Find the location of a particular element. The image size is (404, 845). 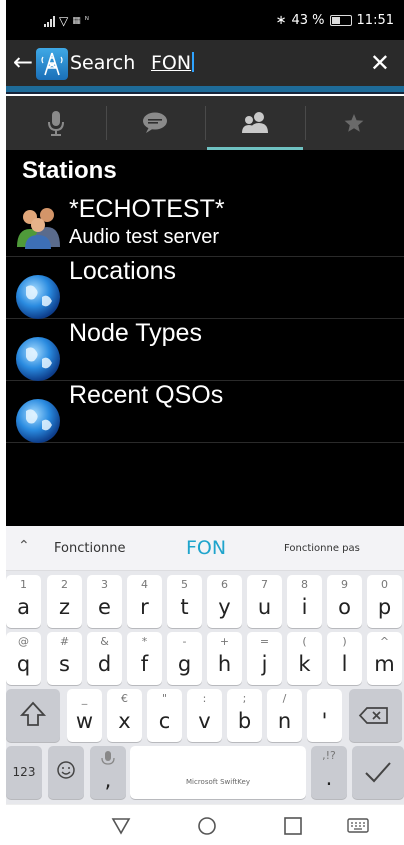

key-n: / n is located at coordinates (284, 715).